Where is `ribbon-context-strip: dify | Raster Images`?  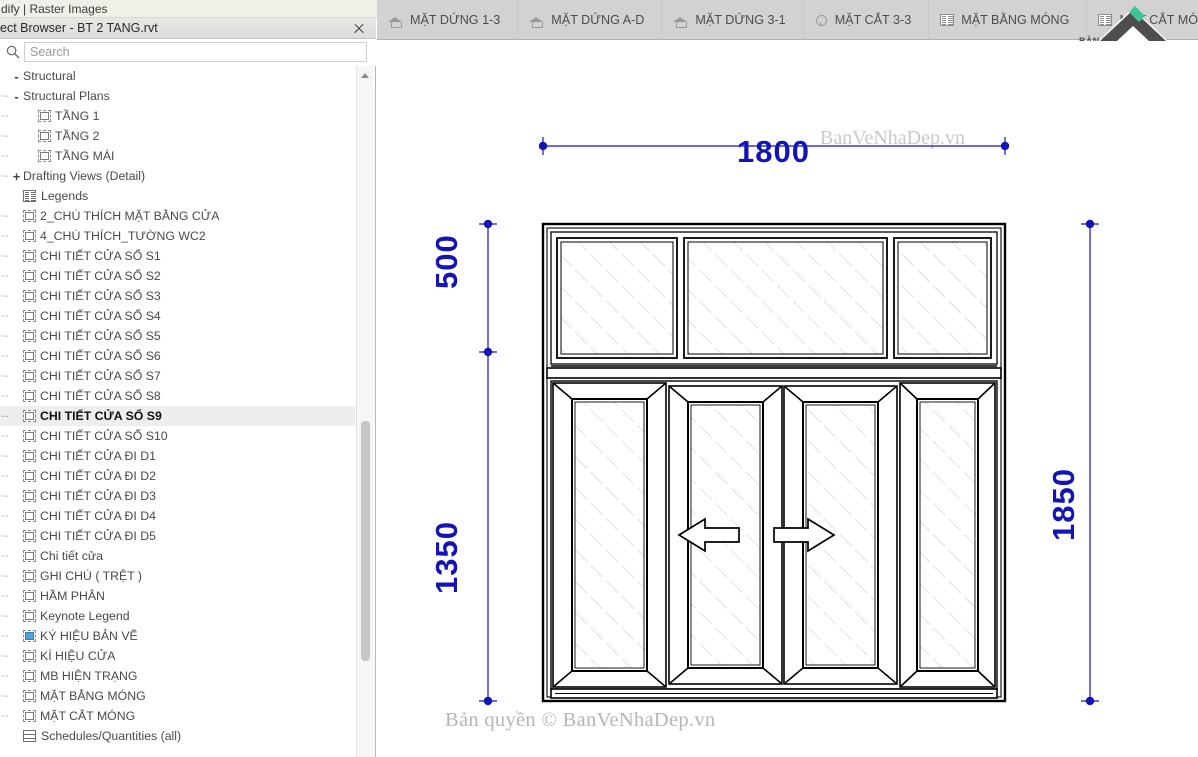 ribbon-context-strip: dify | Raster Images is located at coordinates (190, 9).